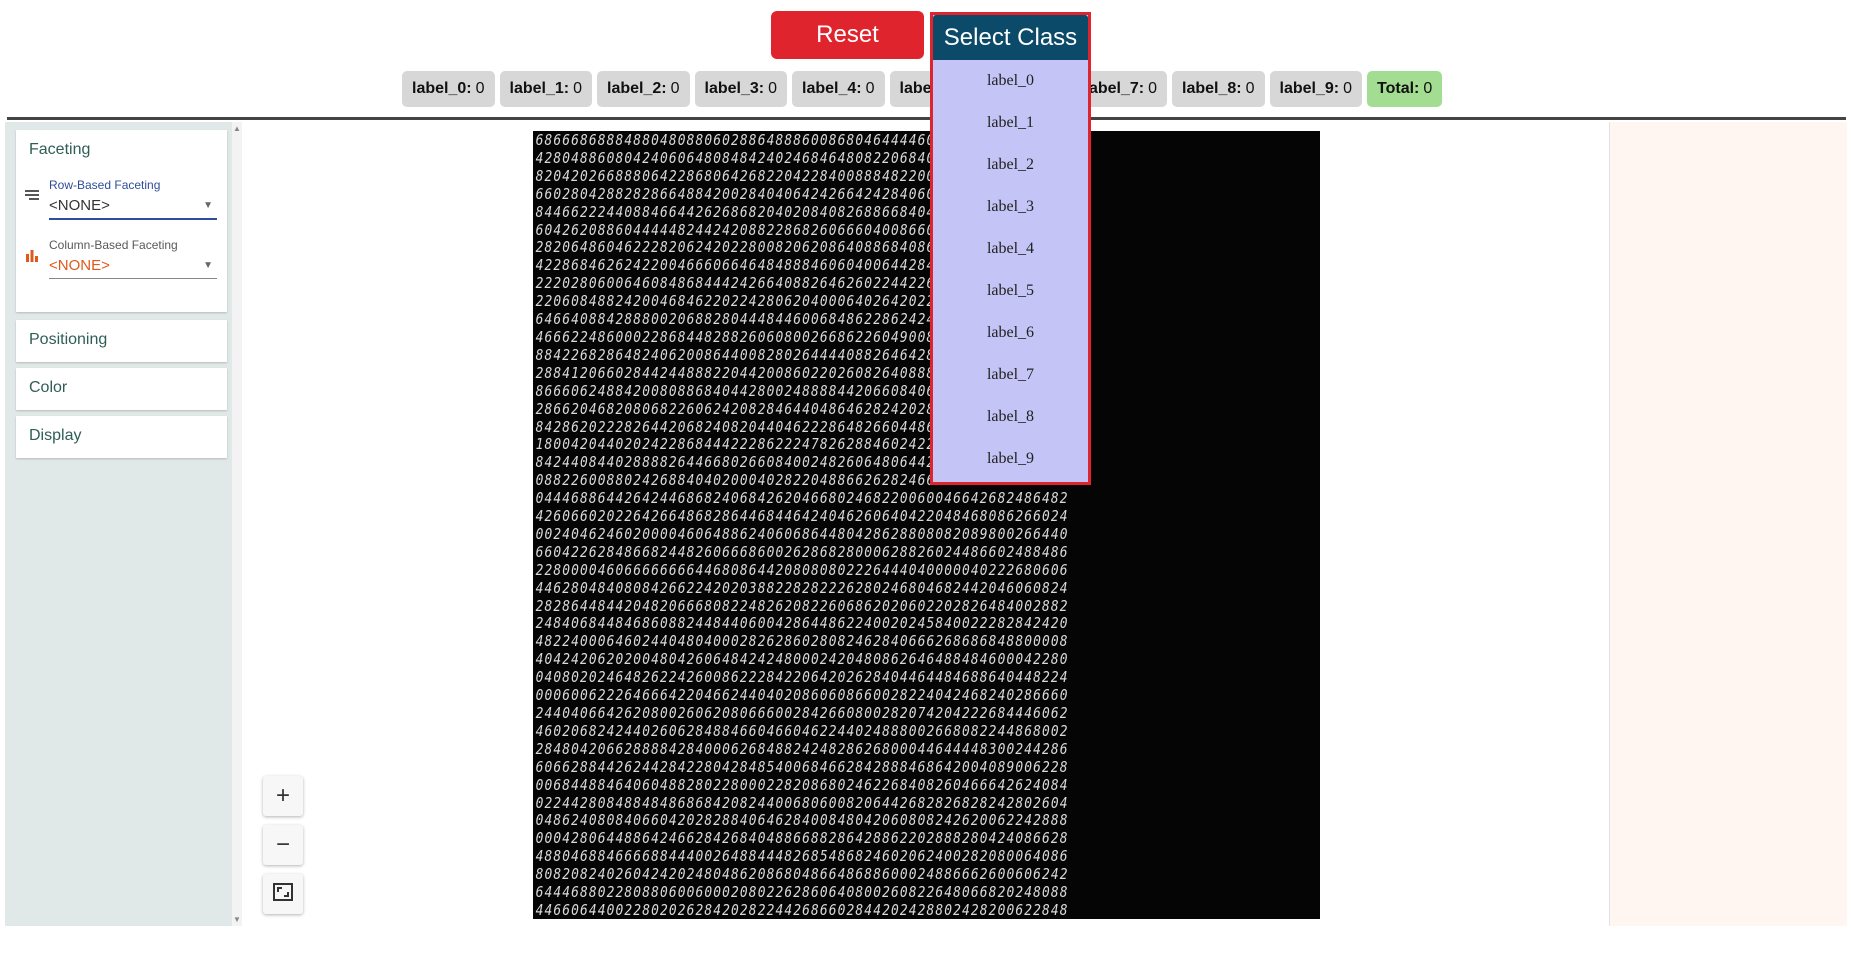  What do you see at coordinates (1010, 375) in the screenshot?
I see `dropdown-option-label-7: label_7` at bounding box center [1010, 375].